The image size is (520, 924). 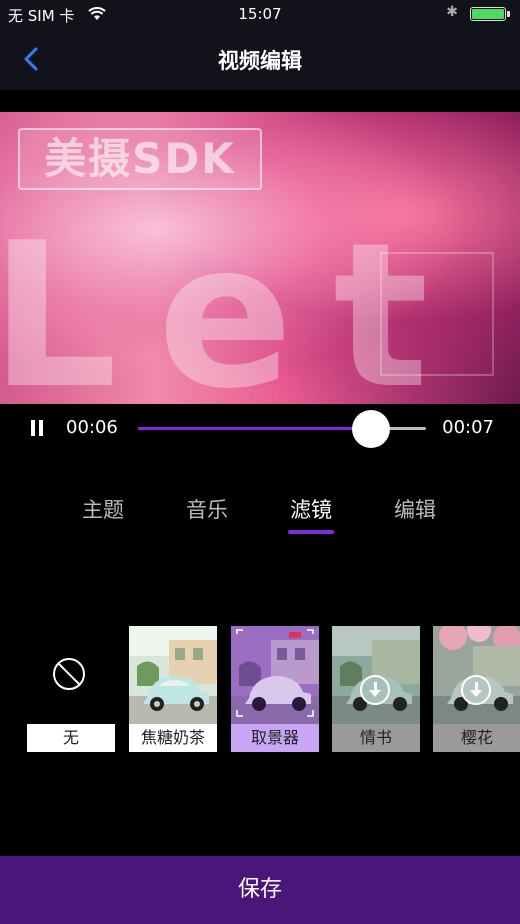 I want to click on status-time: 15:07, so click(x=260, y=14).